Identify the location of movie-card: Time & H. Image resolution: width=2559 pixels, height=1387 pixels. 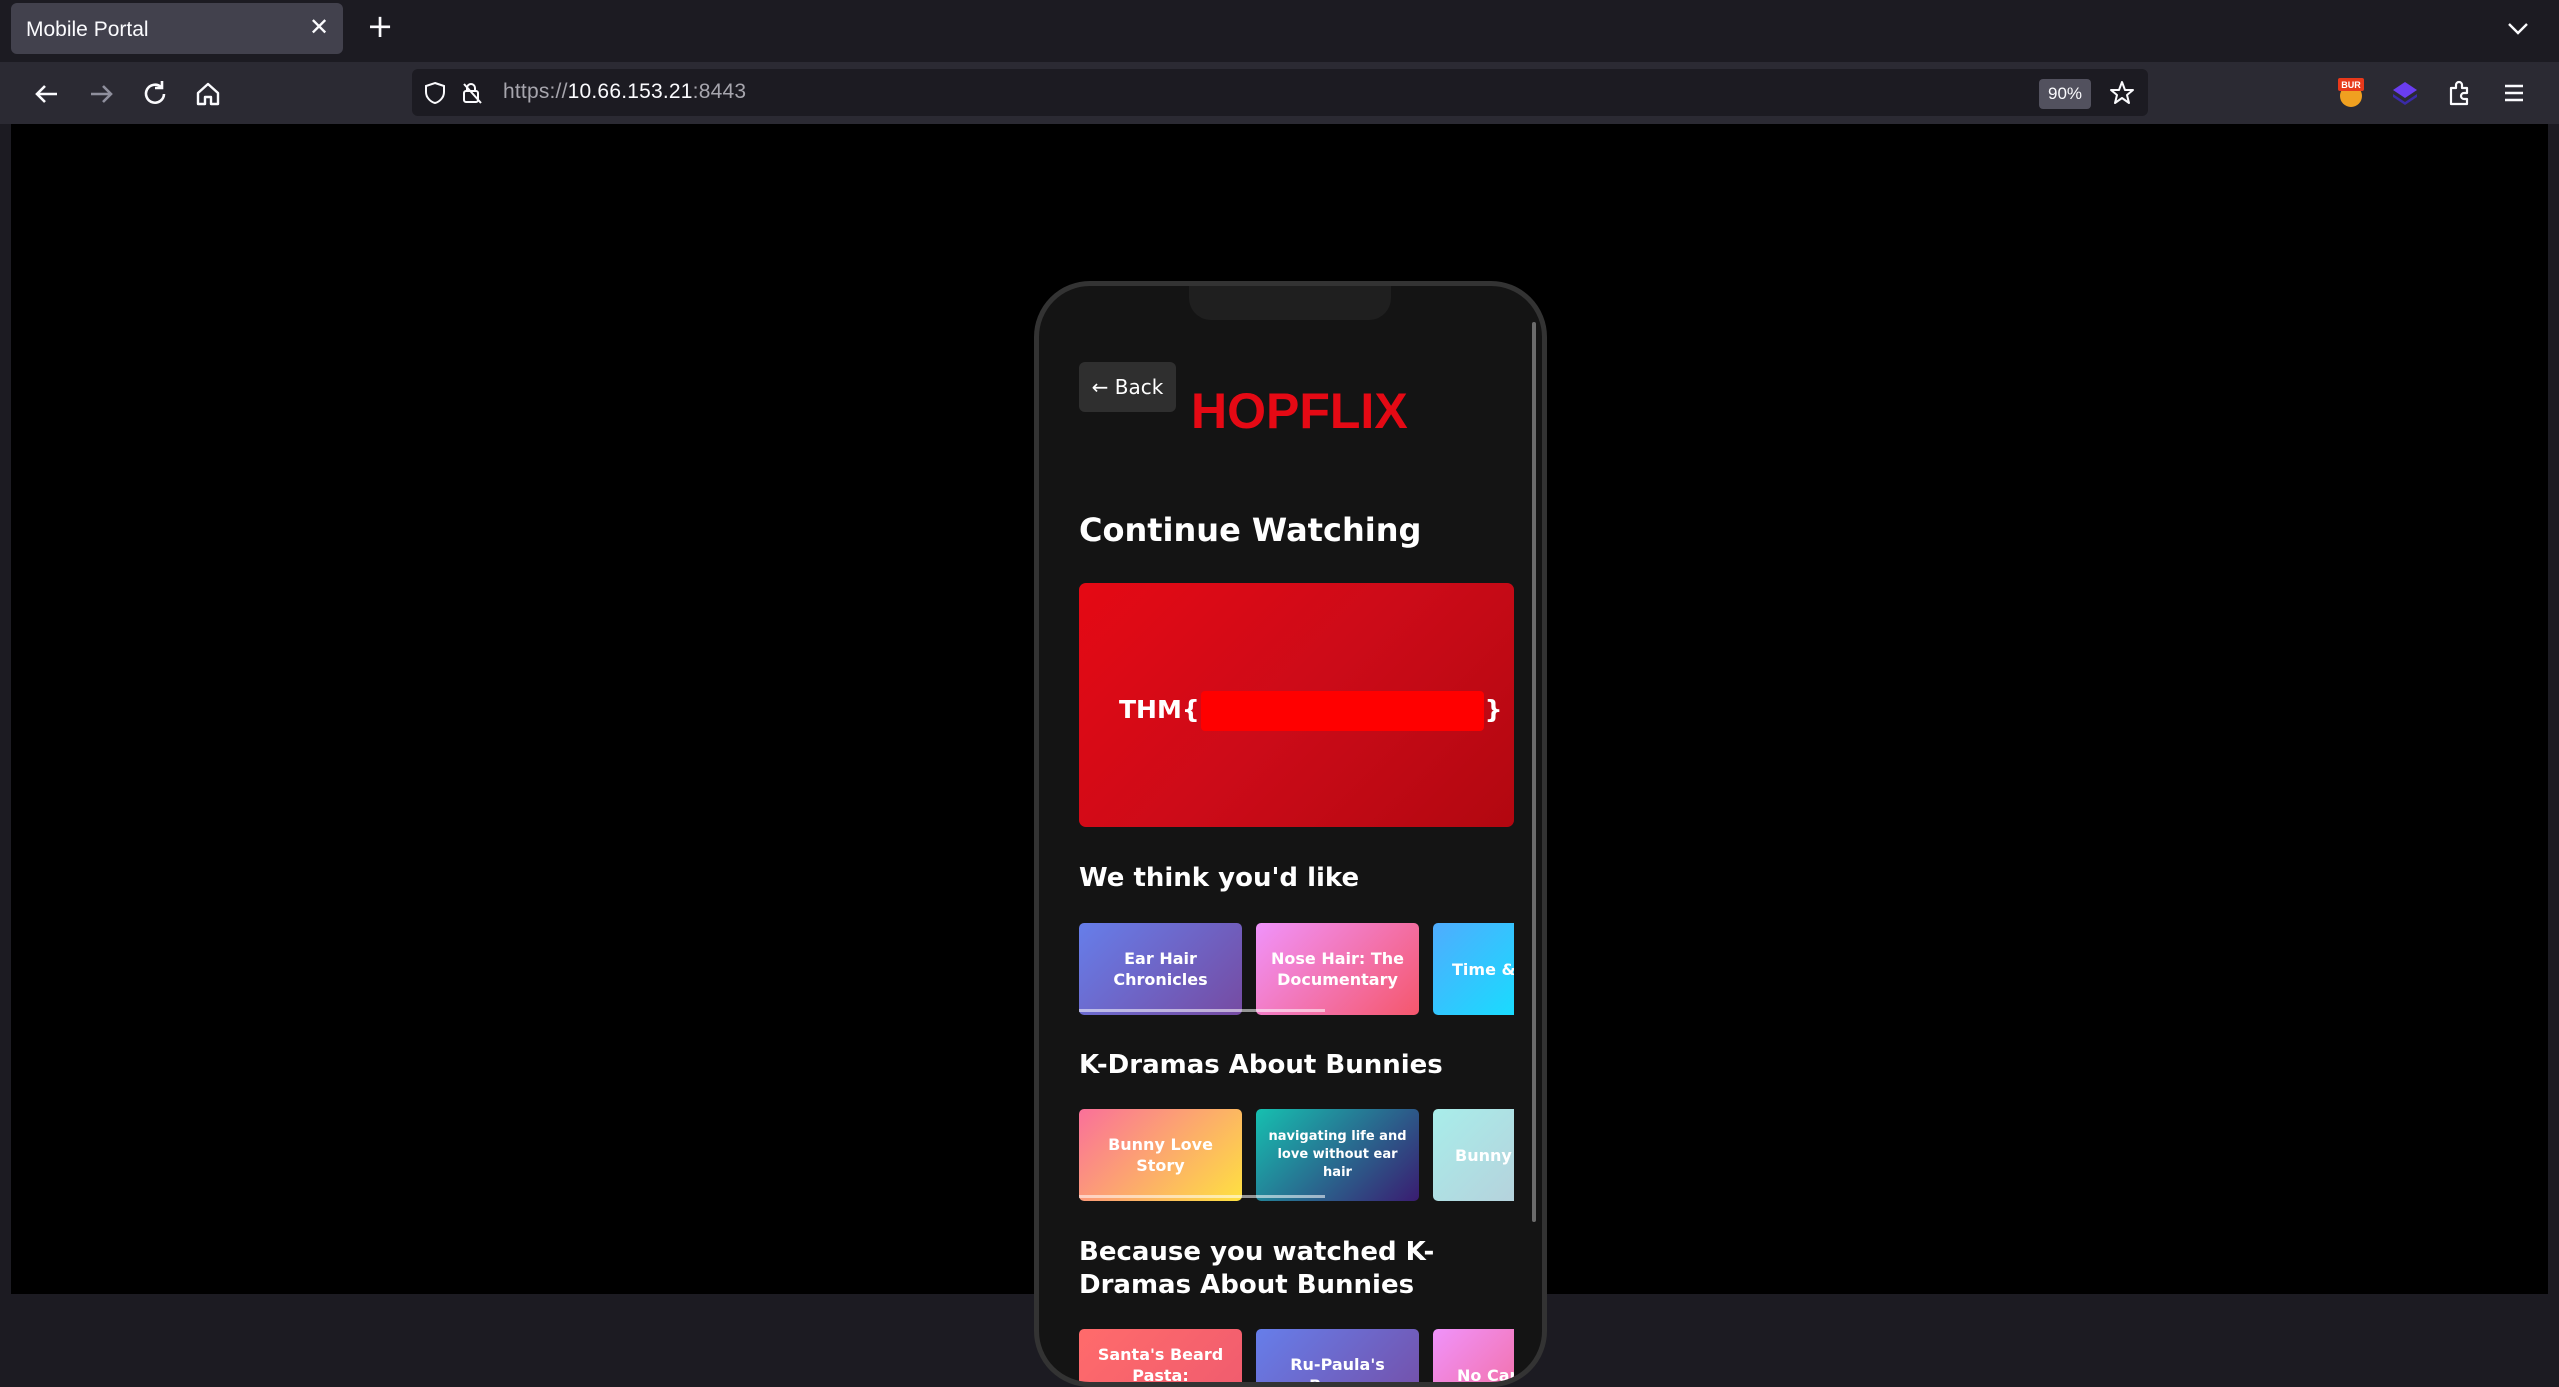
(1473, 969).